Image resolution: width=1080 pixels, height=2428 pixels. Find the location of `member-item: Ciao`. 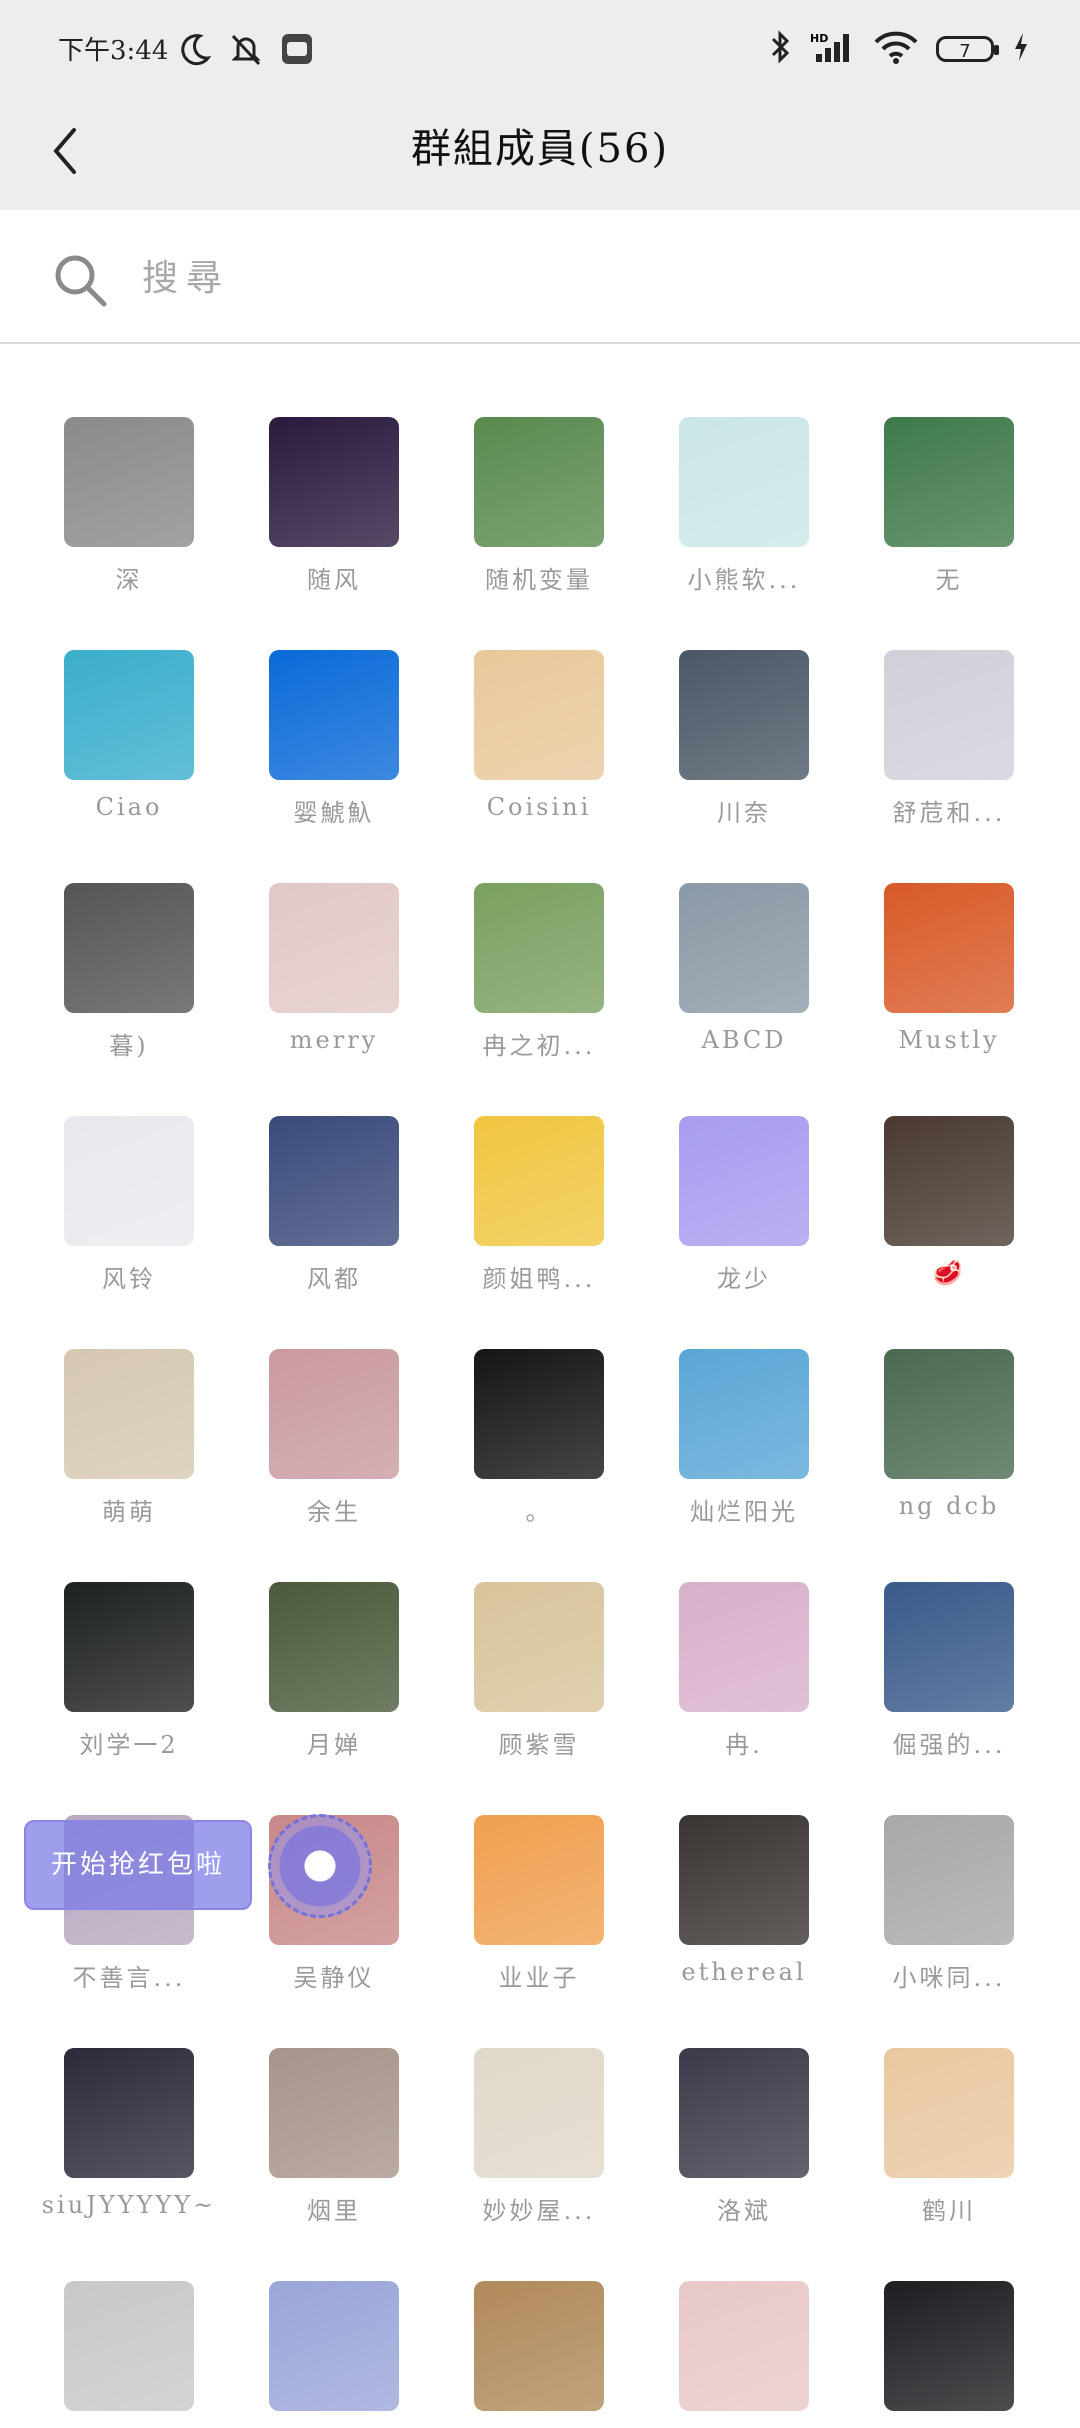

member-item: Ciao is located at coordinates (117, 699).